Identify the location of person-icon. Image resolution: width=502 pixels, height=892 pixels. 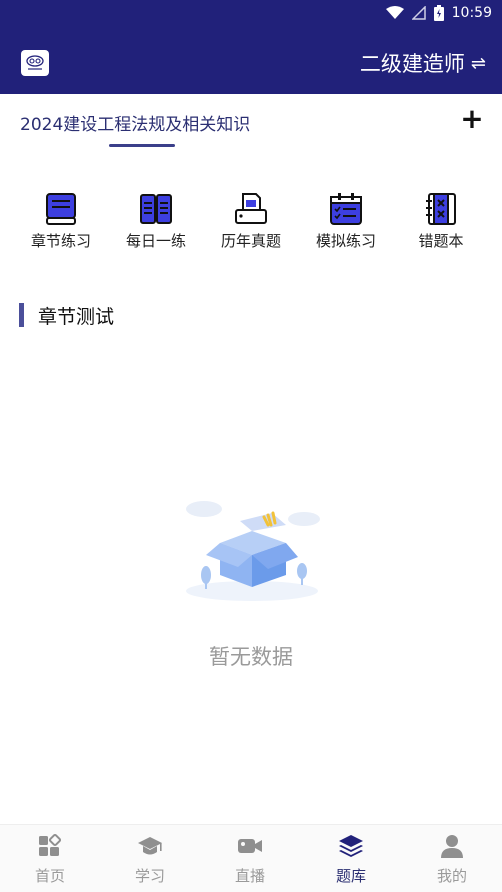
(452, 846).